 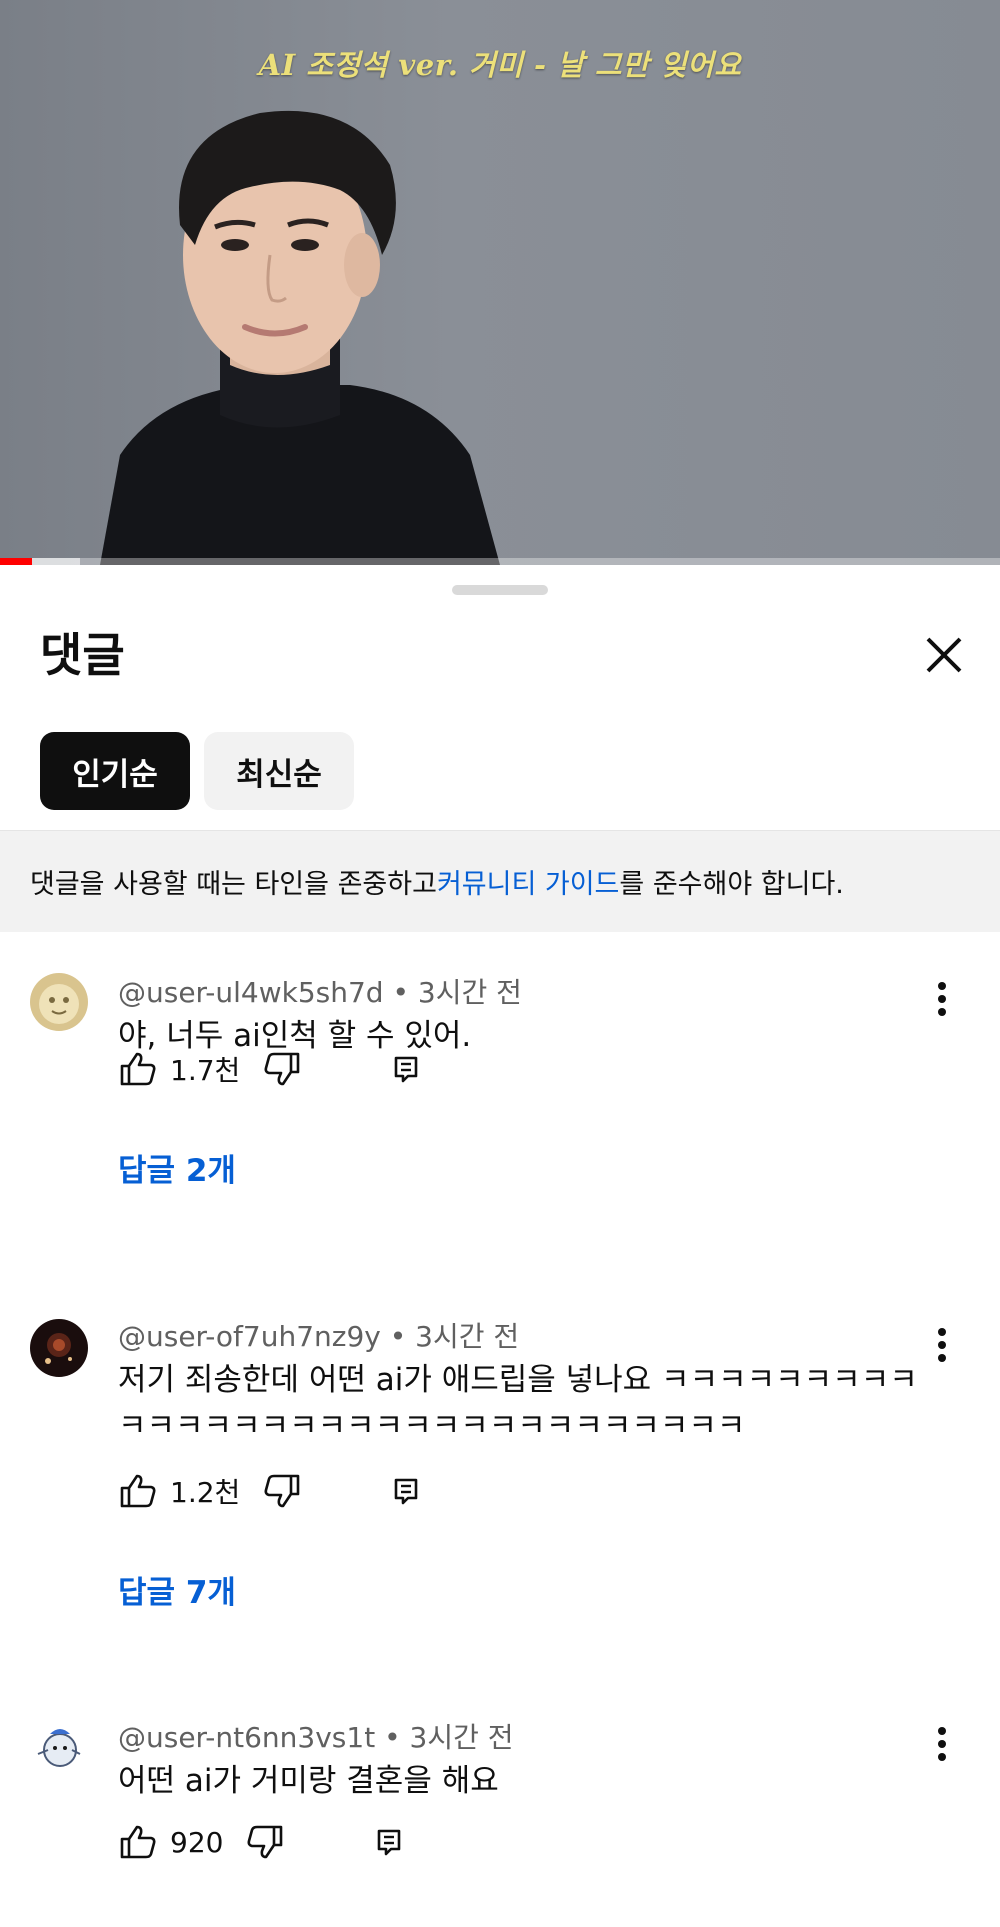 I want to click on close-button, so click(x=944, y=655).